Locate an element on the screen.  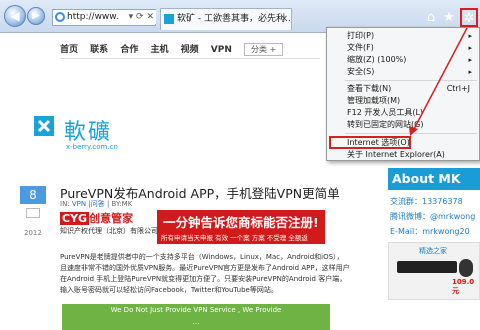
favorites-star-icon: ★ is located at coordinates (449, 18).